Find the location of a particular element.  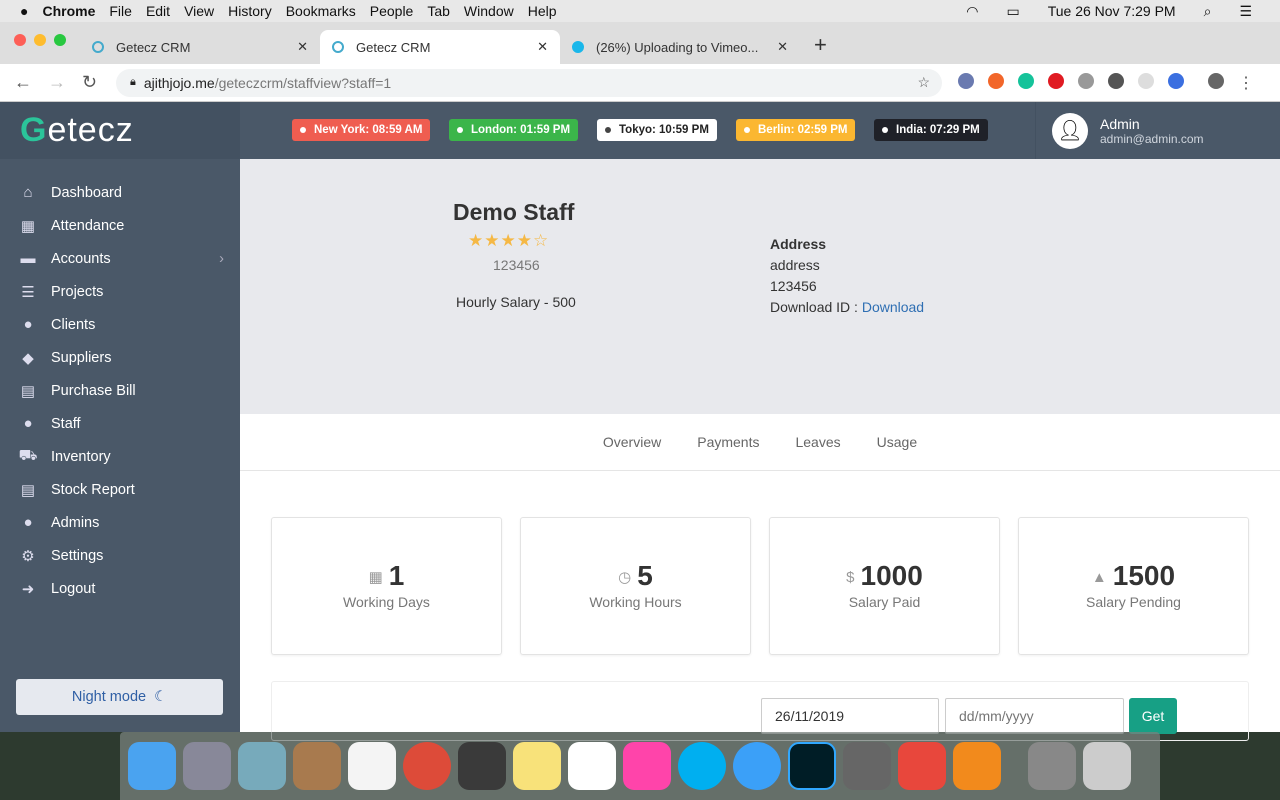

sidebar-item-label: Settings is located at coordinates (77, 555).